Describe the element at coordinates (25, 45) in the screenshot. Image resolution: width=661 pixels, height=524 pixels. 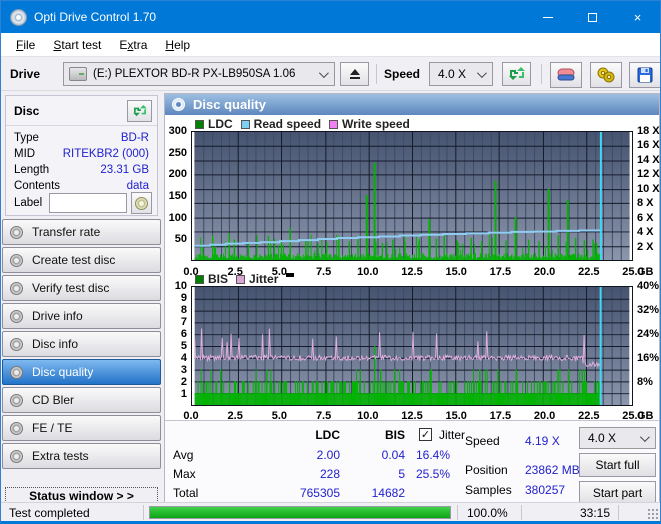
I see `menu-item-file: File` at that location.